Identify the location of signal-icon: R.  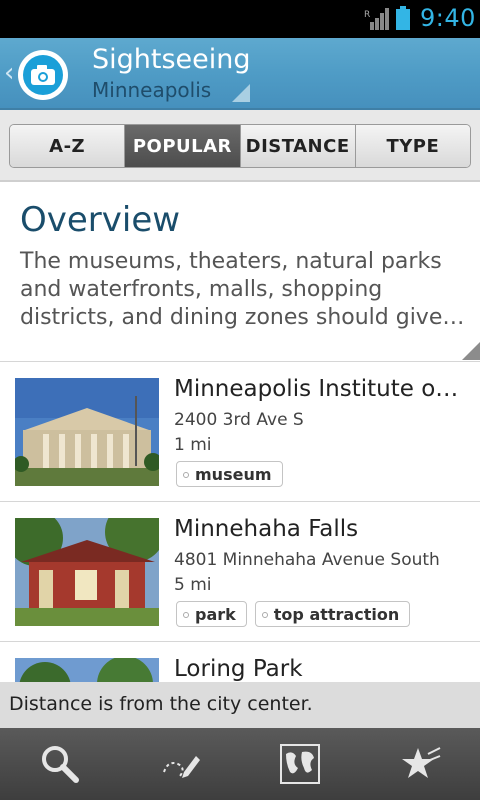
(377, 19).